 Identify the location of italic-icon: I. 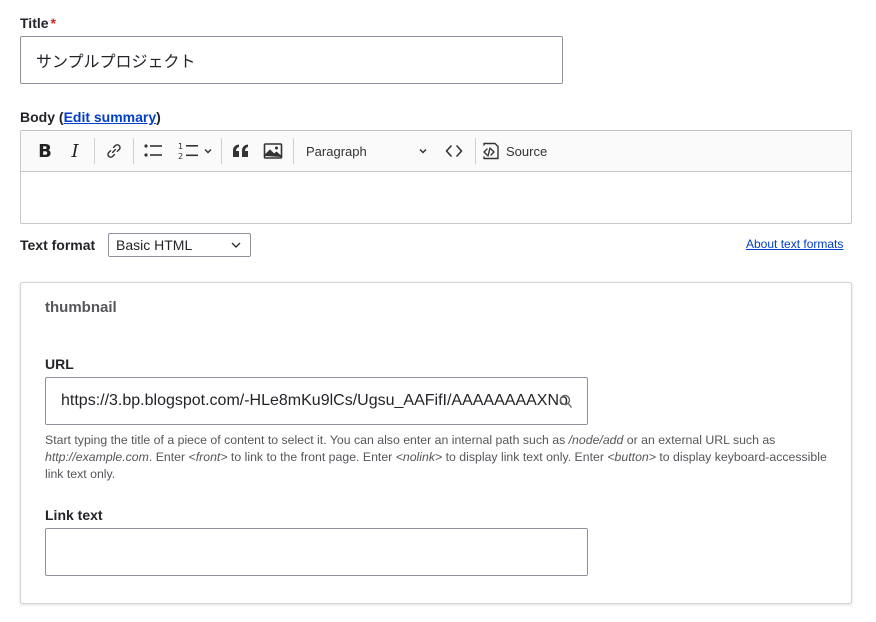
(75, 151).